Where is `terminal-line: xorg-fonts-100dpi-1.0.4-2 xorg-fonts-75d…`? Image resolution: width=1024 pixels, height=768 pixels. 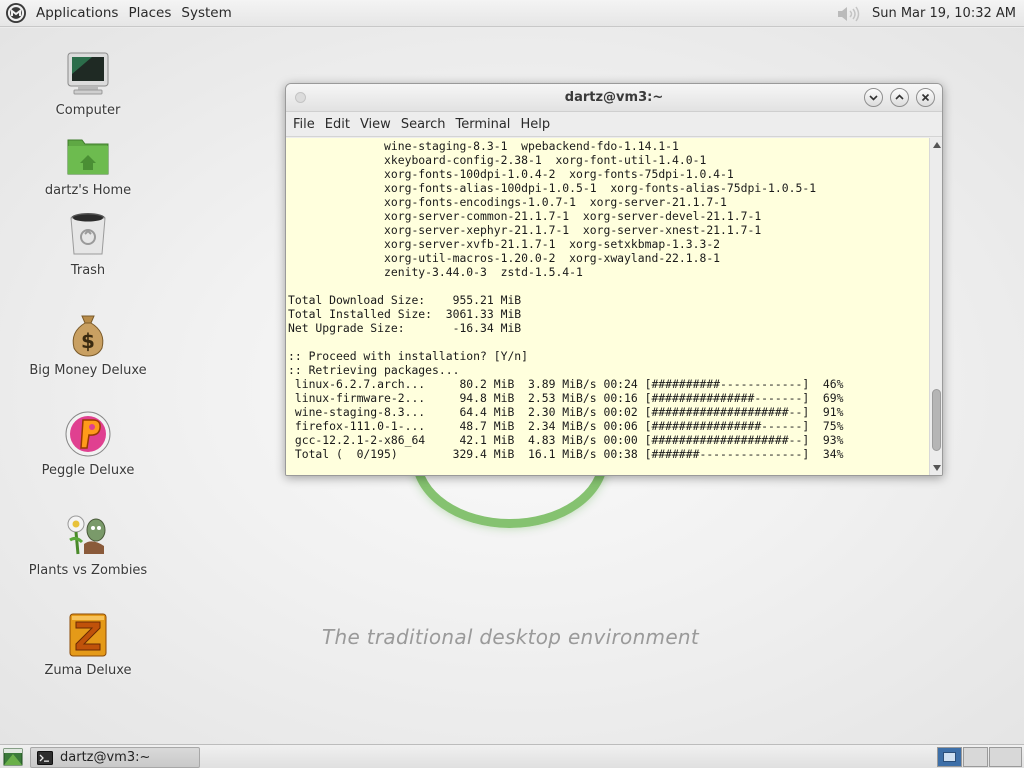
terminal-line: xorg-fonts-100dpi-1.0.4-2 xorg-fonts-75d… is located at coordinates (511, 174).